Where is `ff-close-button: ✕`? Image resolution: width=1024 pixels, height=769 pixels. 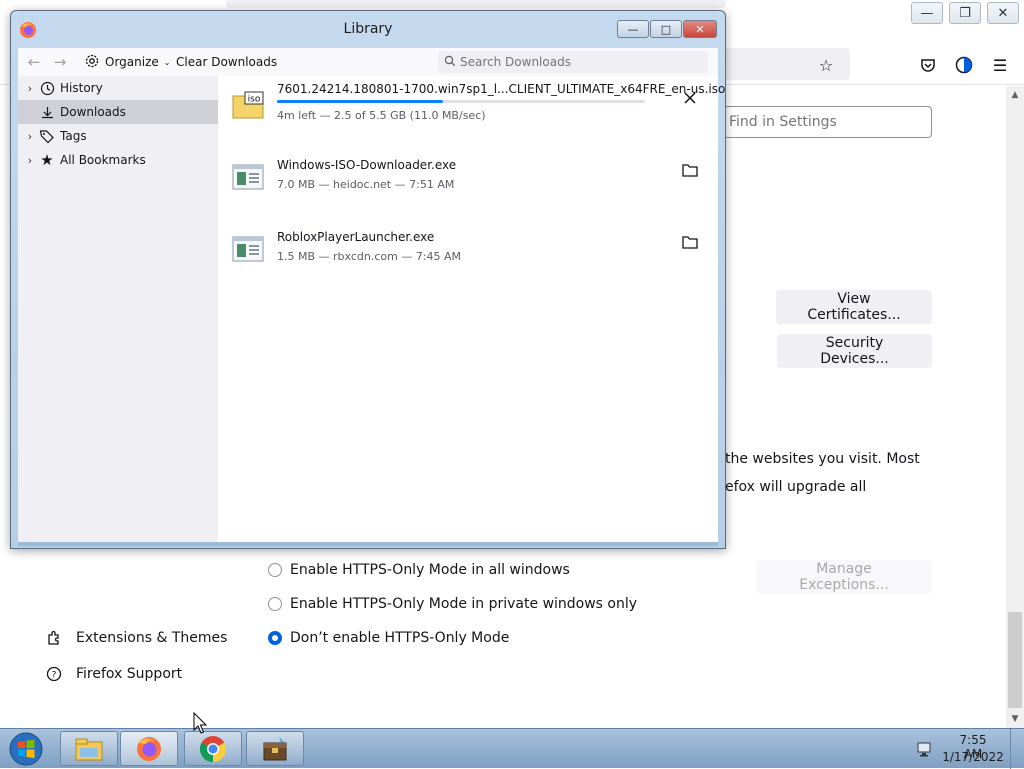
ff-close-button: ✕ is located at coordinates (1003, 13).